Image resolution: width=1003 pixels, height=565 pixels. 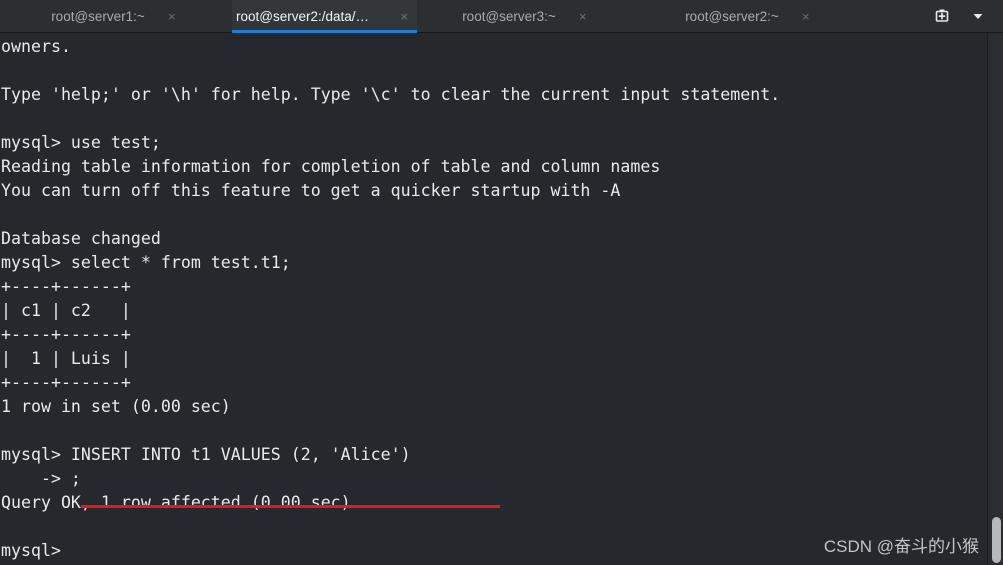 What do you see at coordinates (996, 540) in the screenshot?
I see `scrollbar-thumb` at bounding box center [996, 540].